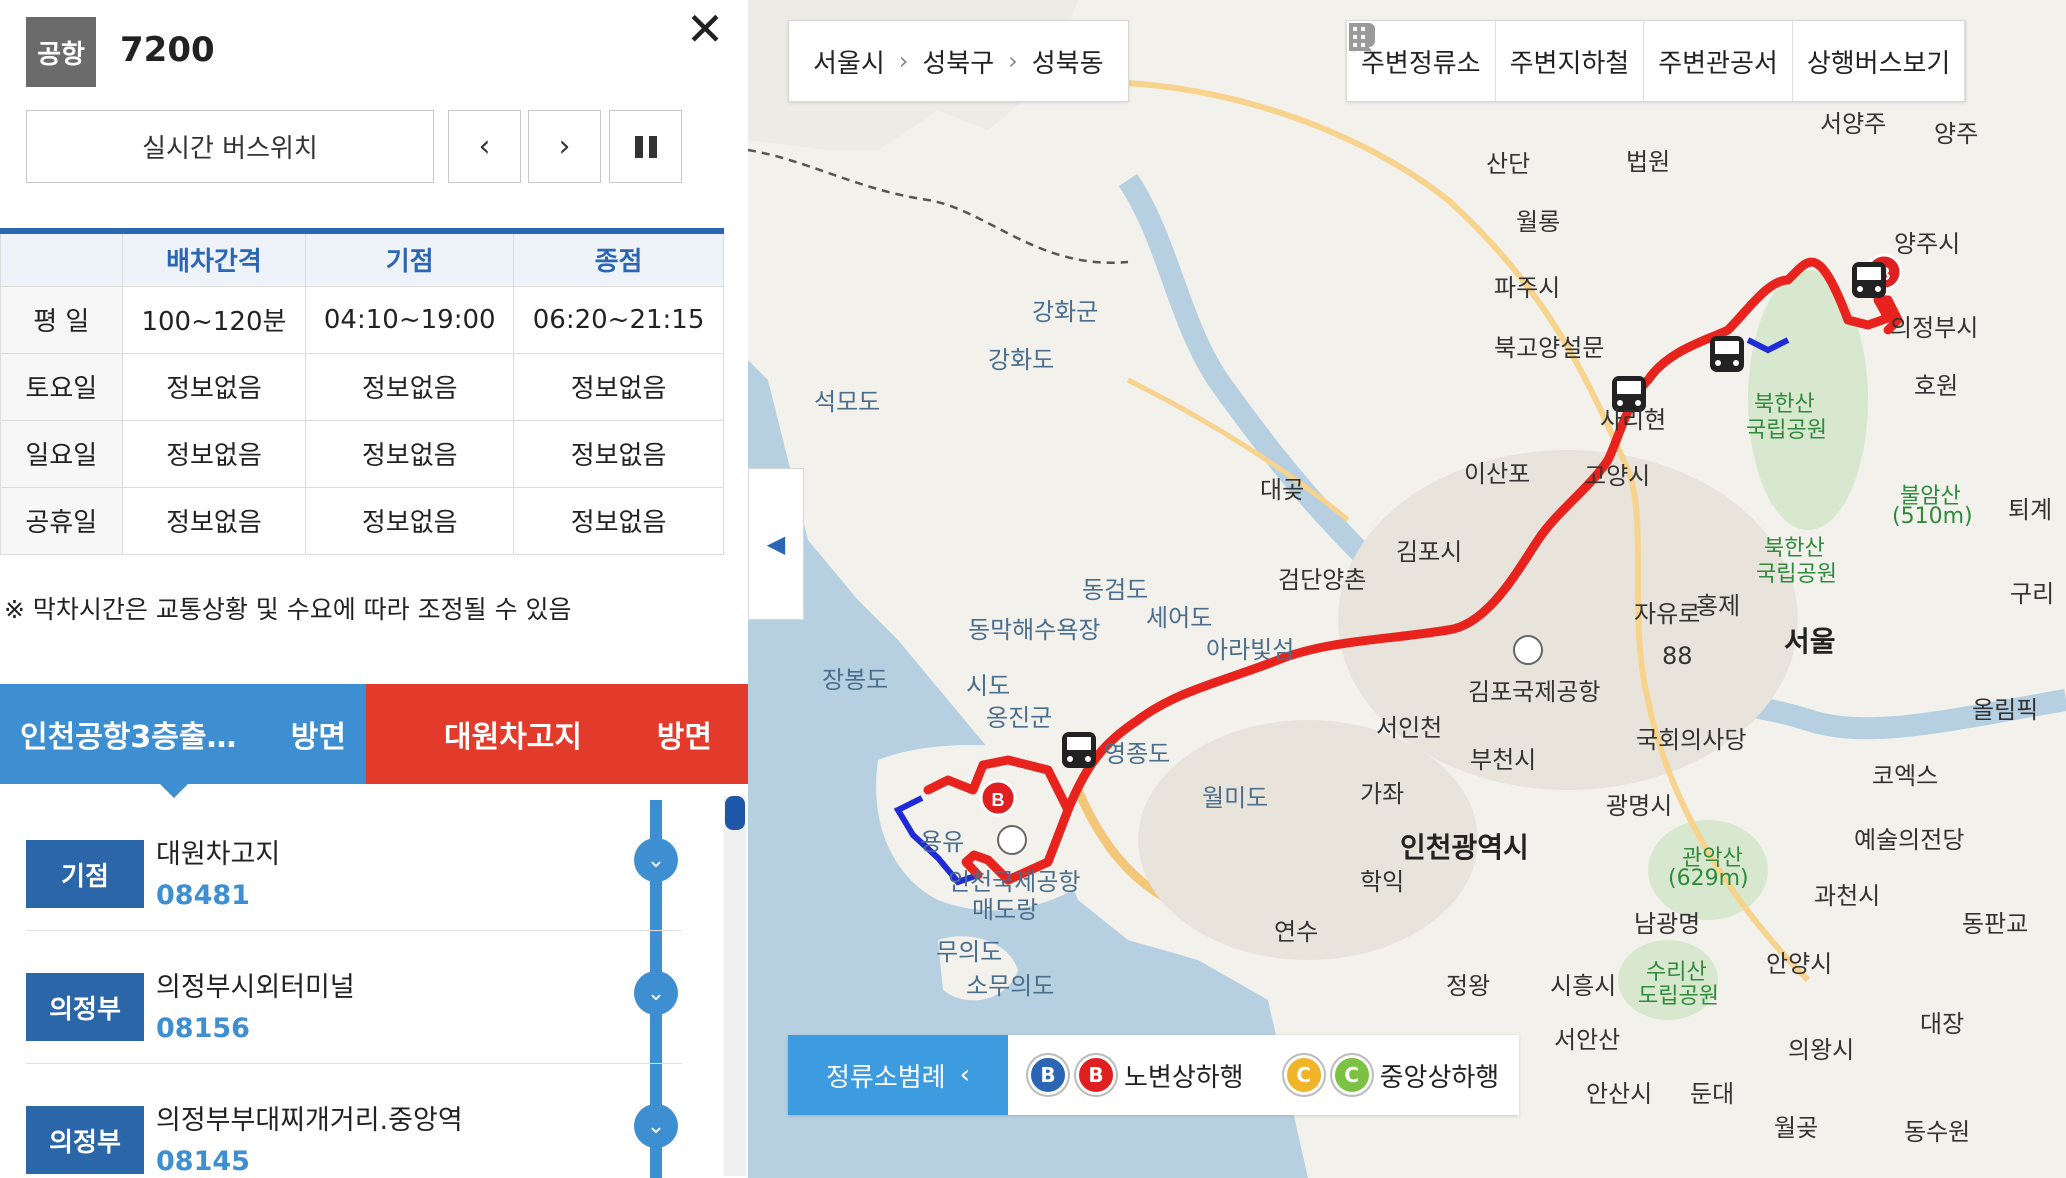 Image resolution: width=2066 pixels, height=1178 pixels. Describe the element at coordinates (618, 319) in the screenshot. I see `schedule-last: 06:20~21:15` at that location.